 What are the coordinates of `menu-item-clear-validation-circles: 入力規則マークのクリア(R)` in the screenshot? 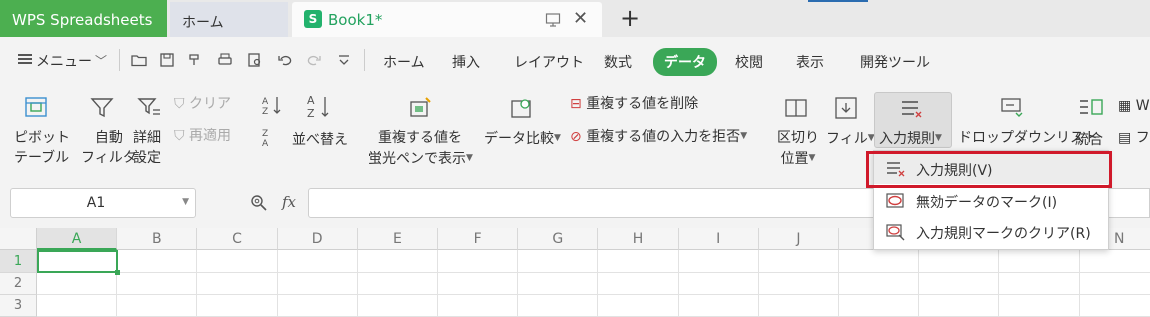 It's located at (992, 232).